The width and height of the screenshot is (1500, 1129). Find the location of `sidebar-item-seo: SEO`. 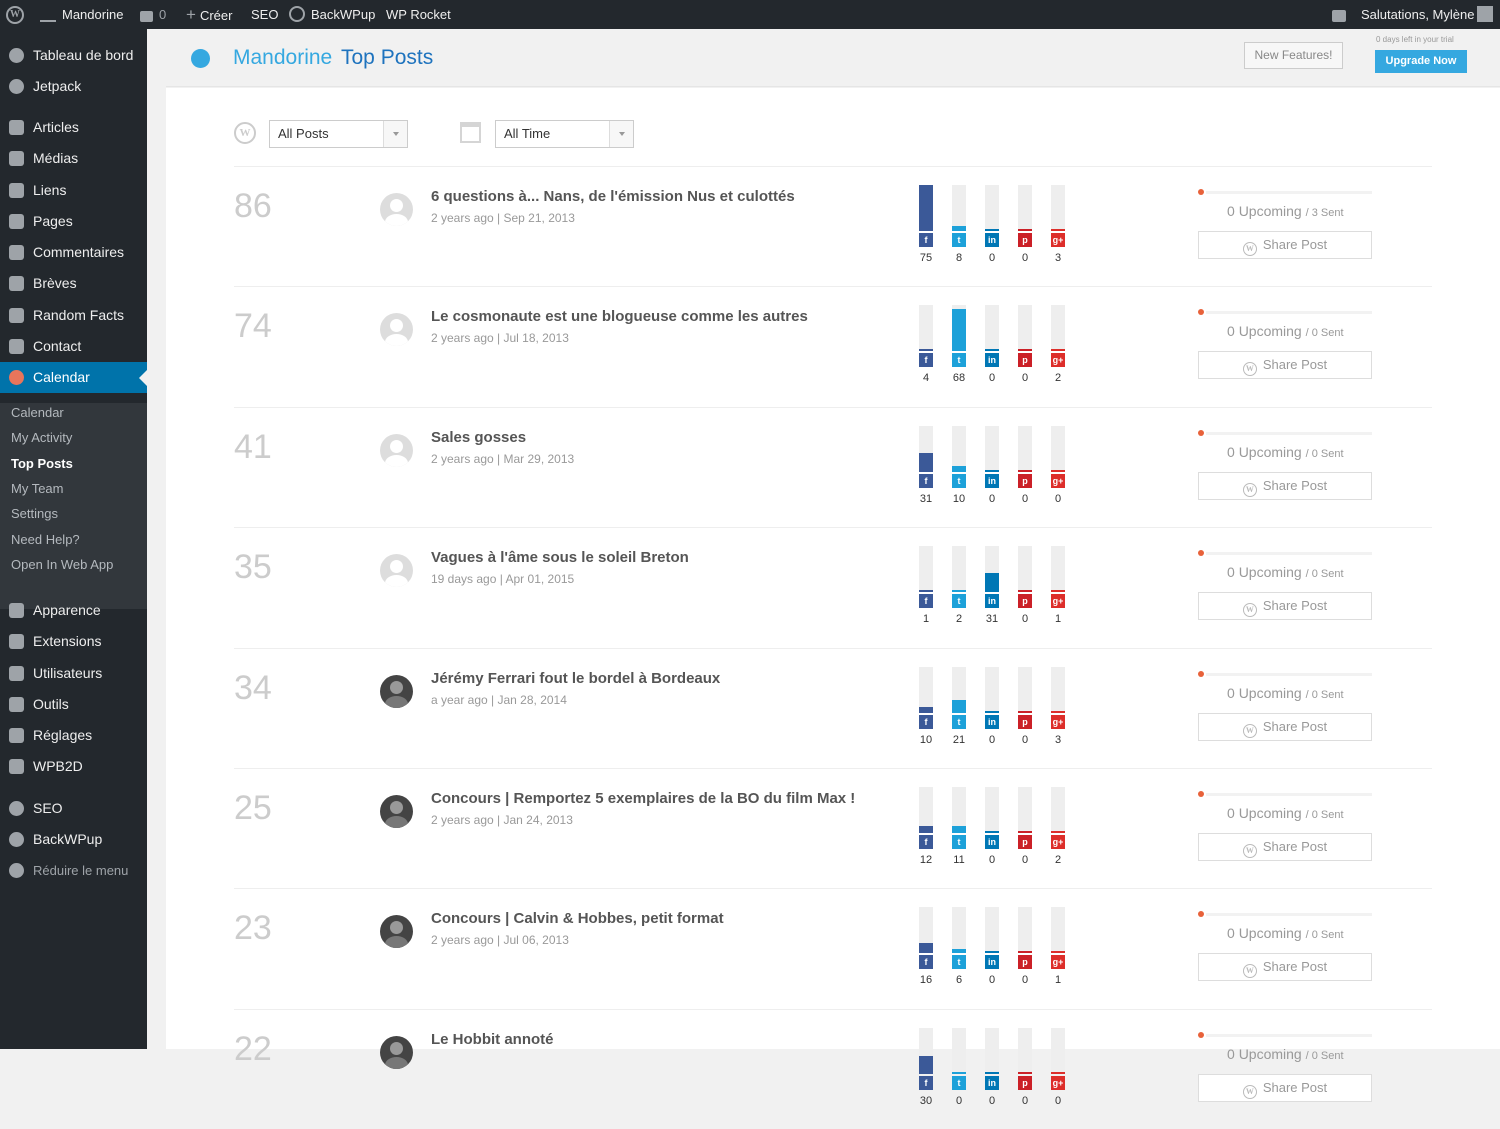

sidebar-item-seo: SEO is located at coordinates (73, 808).